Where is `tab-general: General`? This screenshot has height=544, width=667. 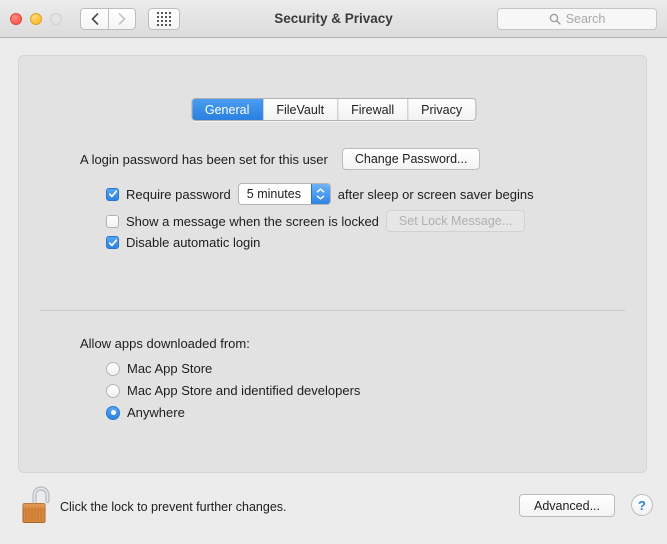 tab-general: General is located at coordinates (227, 109).